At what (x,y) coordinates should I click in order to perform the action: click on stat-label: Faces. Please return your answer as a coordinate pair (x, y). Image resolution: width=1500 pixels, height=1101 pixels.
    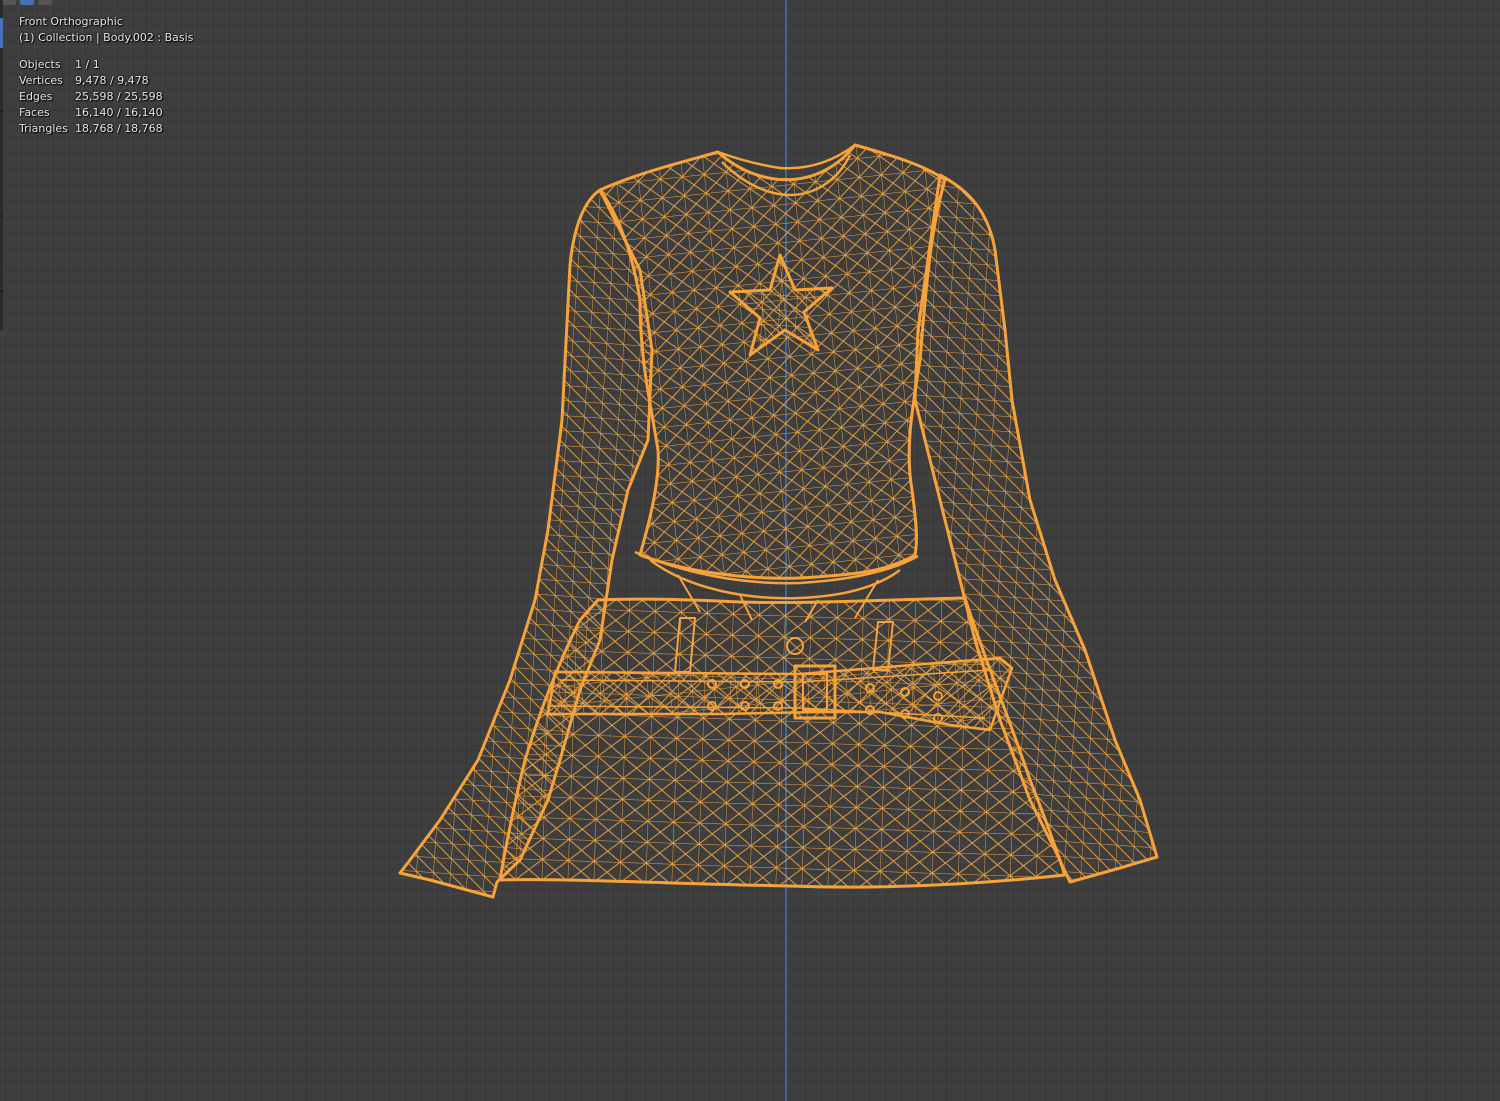
    Looking at the image, I should click on (34, 112).